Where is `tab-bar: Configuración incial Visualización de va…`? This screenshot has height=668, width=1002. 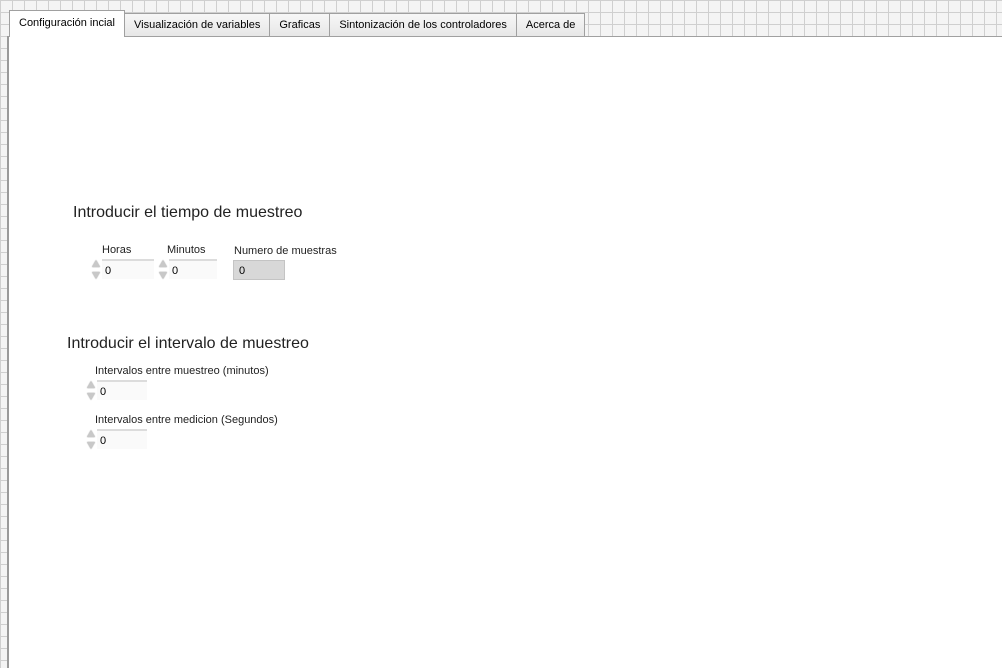 tab-bar: Configuración incial Visualización de va… is located at coordinates (297, 23).